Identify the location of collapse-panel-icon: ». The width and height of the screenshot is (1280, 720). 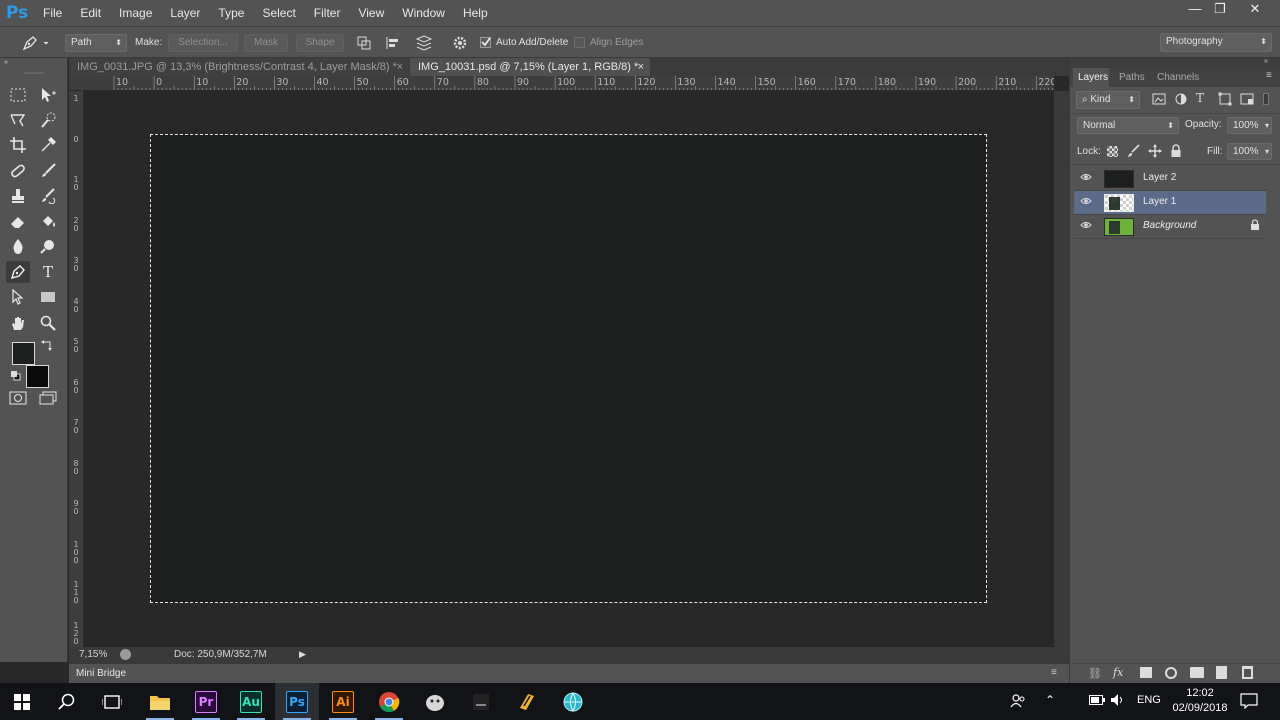
(1266, 61).